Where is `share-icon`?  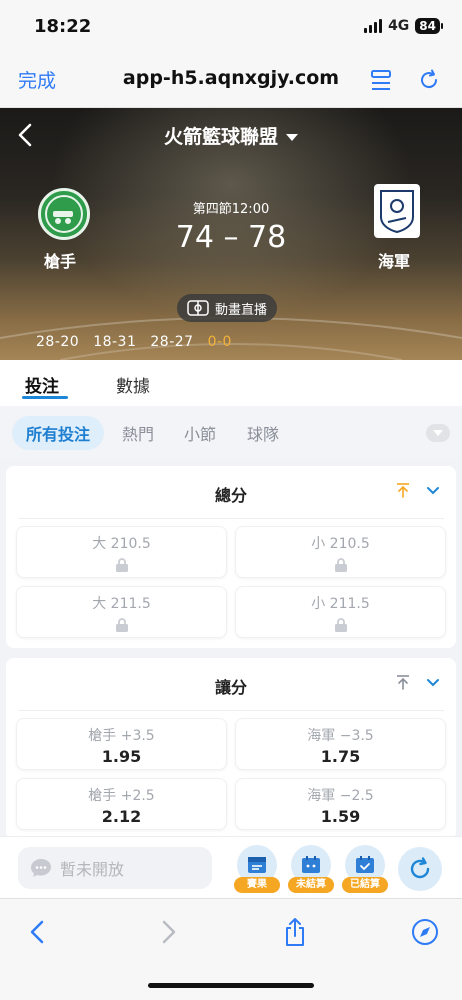
share-icon is located at coordinates (295, 932).